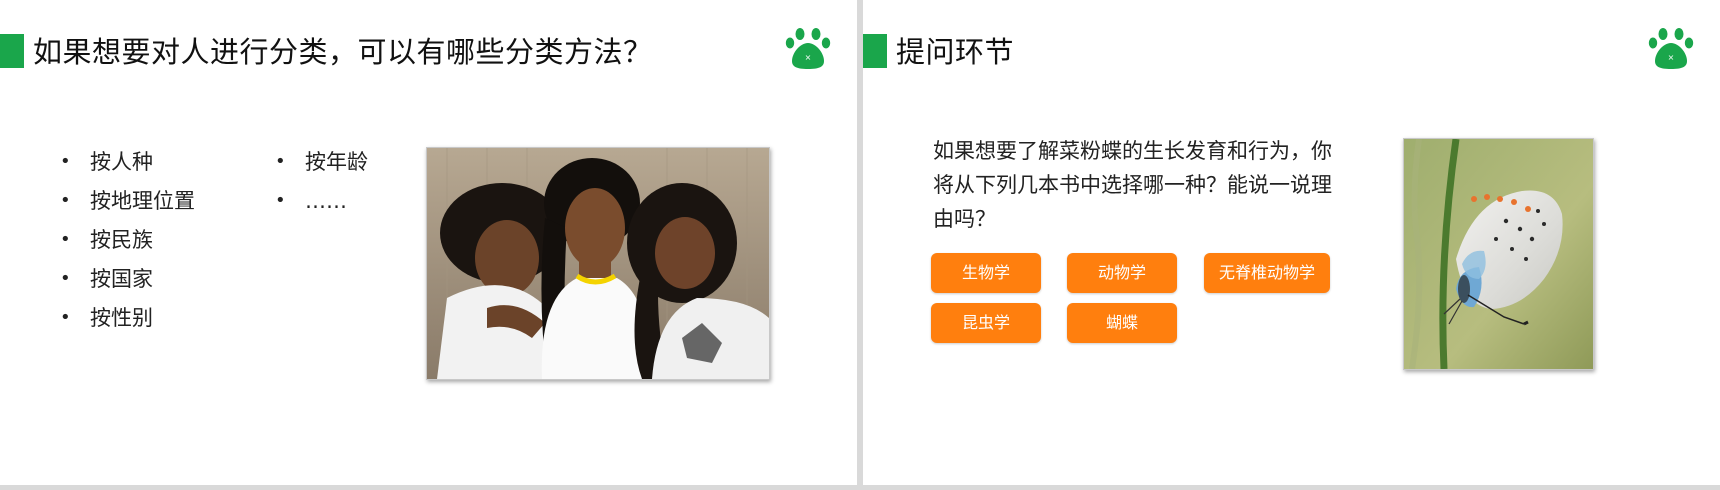  I want to click on people-photo-image, so click(598, 263).